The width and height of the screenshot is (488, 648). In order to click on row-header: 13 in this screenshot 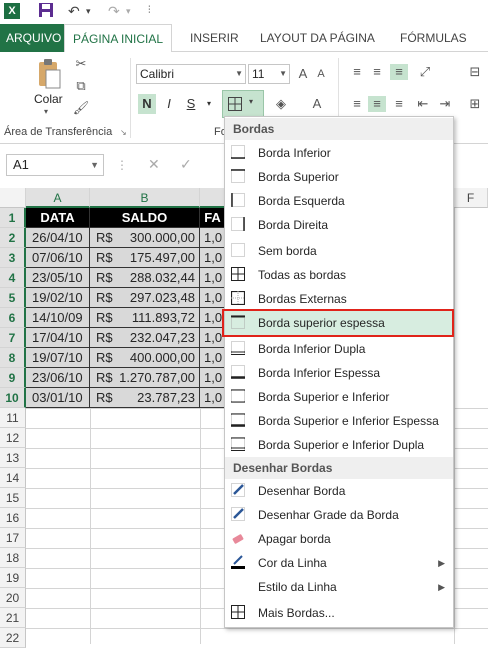, I will do `click(13, 458)`.